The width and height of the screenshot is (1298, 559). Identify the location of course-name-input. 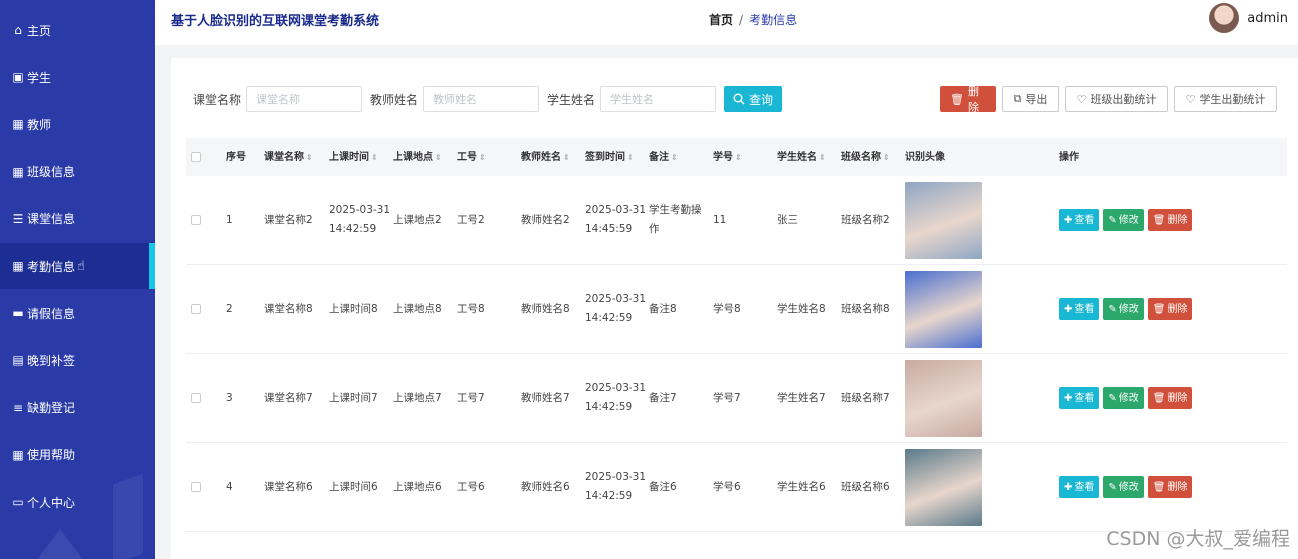
(304, 99).